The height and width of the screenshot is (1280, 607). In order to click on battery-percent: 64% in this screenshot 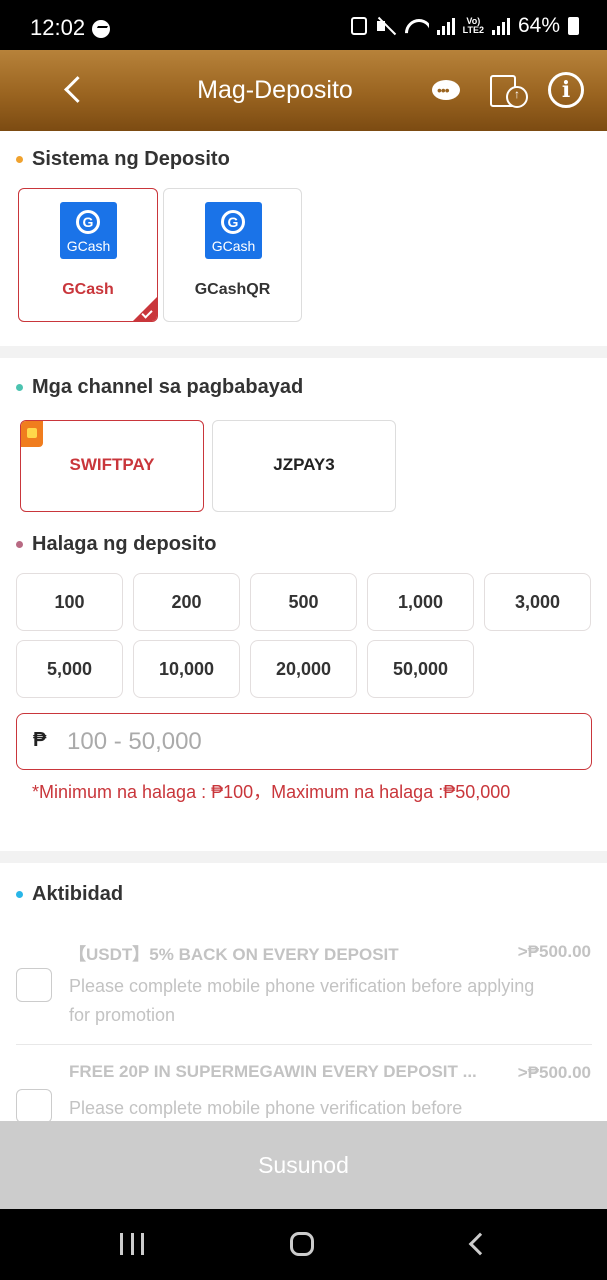, I will do `click(538, 25)`.